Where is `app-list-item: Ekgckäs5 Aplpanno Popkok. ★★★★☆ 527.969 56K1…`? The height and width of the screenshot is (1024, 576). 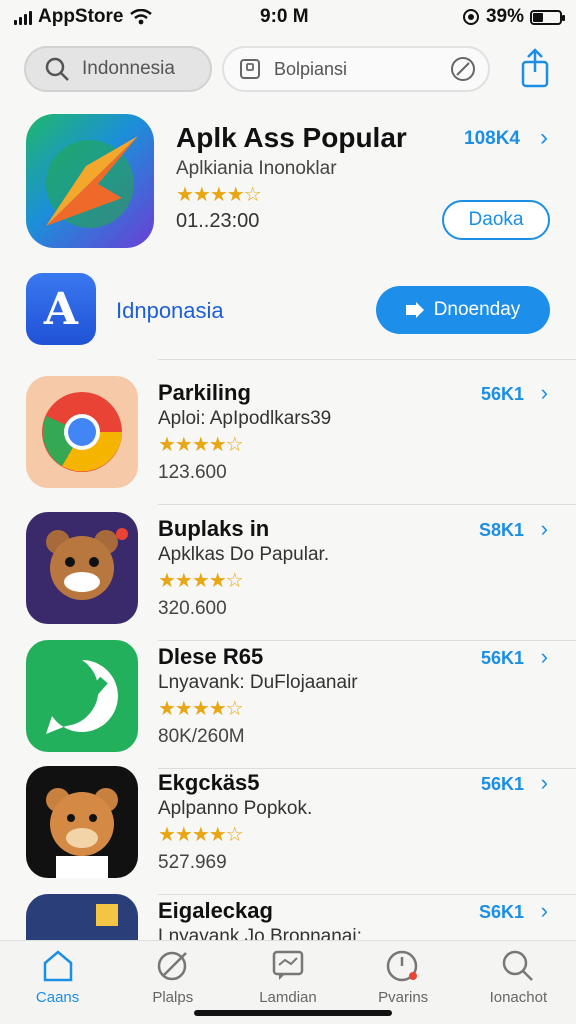
app-list-item: Ekgckäs5 Aplpanno Popkok. ★★★★☆ 527.969 56K1… is located at coordinates (288, 826).